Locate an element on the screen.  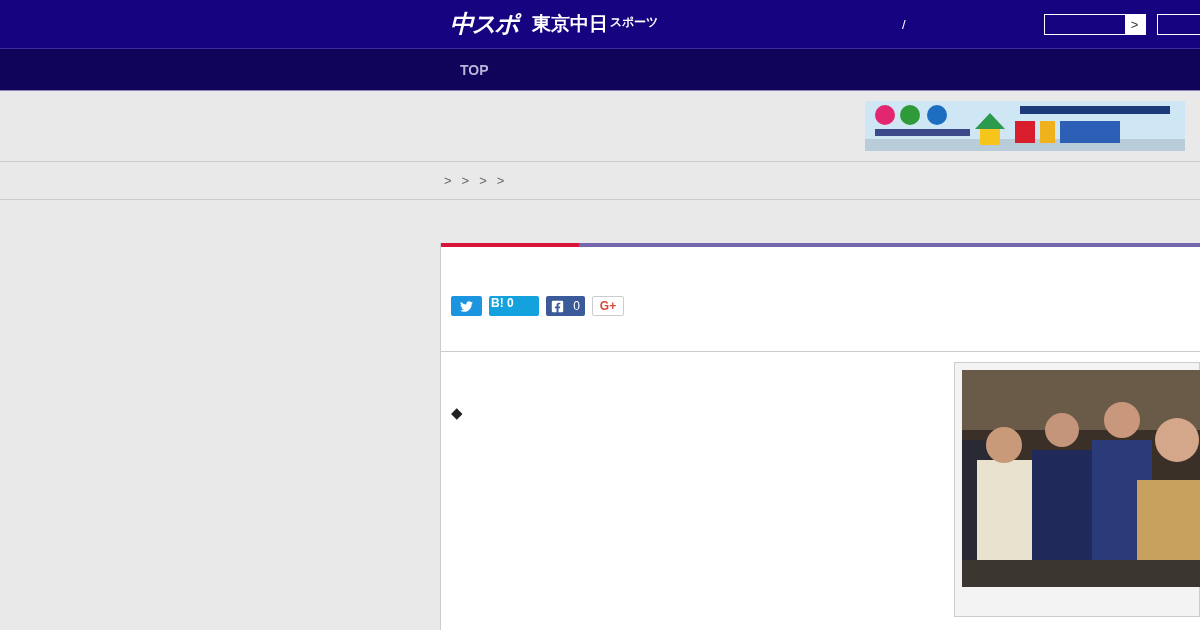
newspaper-logo: 東京中日 is located at coordinates (570, 24).